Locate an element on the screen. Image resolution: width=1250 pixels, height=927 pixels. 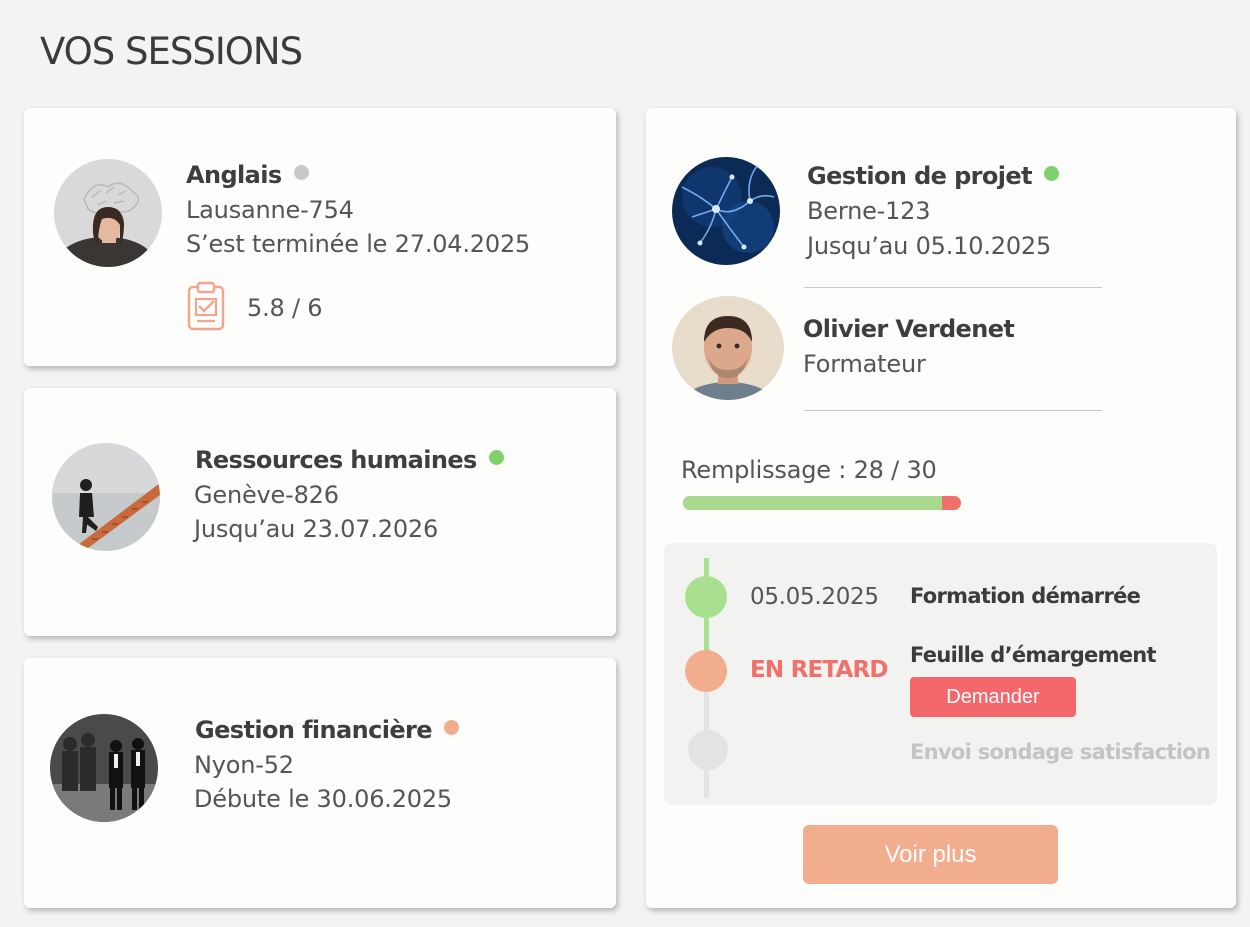
session-code: Nyon-52 is located at coordinates (244, 765).